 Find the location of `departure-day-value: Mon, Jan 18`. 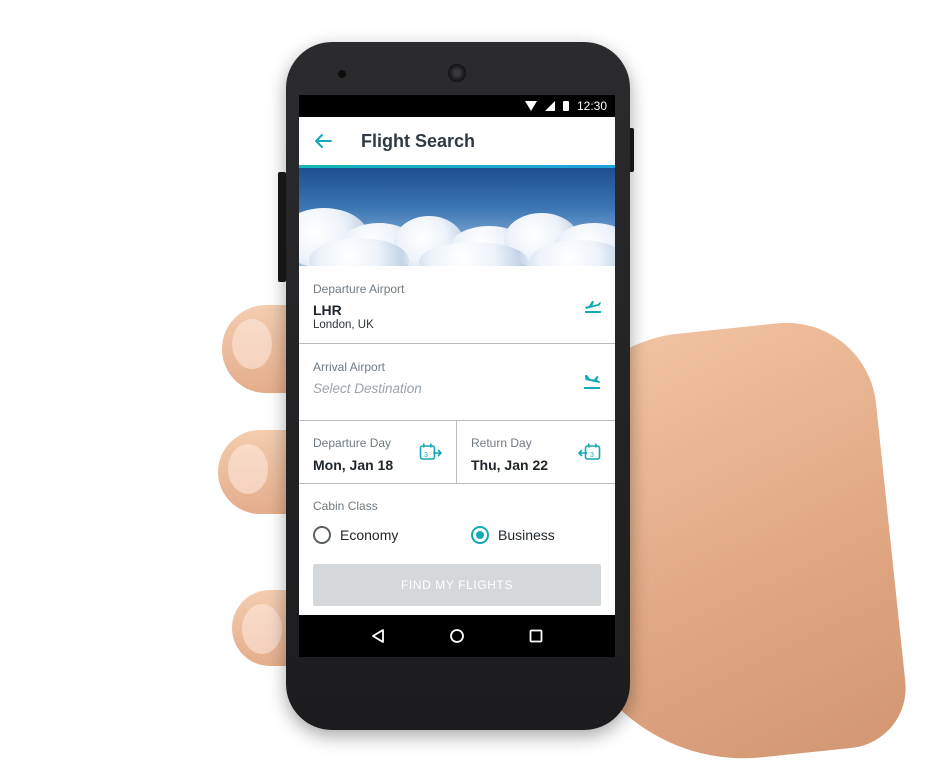

departure-day-value: Mon, Jan 18 is located at coordinates (353, 465).